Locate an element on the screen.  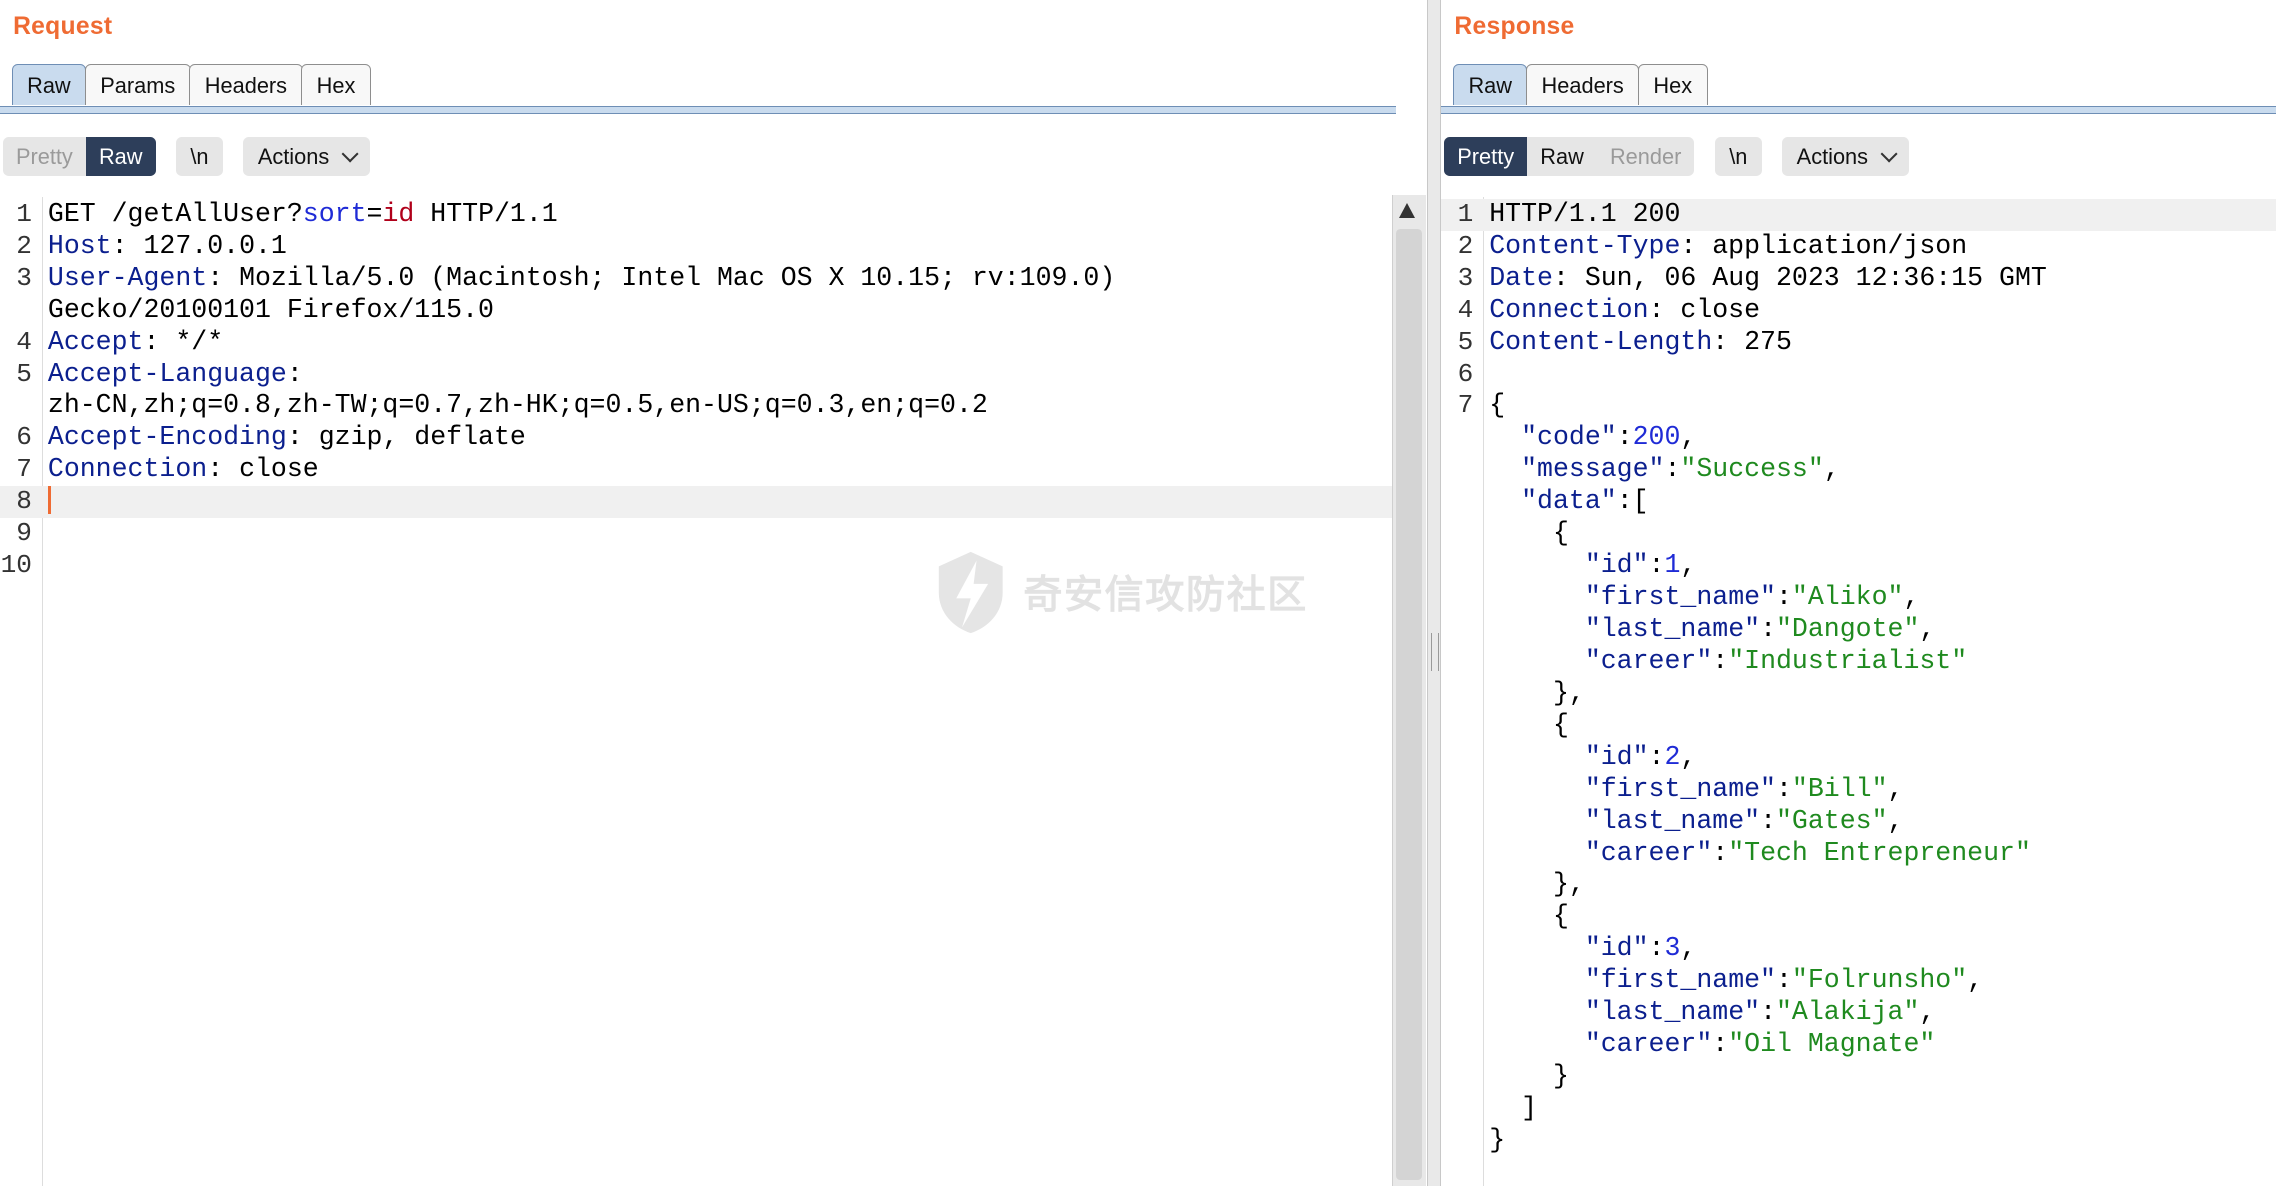
request-tab-raw: Raw is located at coordinates (49, 84).